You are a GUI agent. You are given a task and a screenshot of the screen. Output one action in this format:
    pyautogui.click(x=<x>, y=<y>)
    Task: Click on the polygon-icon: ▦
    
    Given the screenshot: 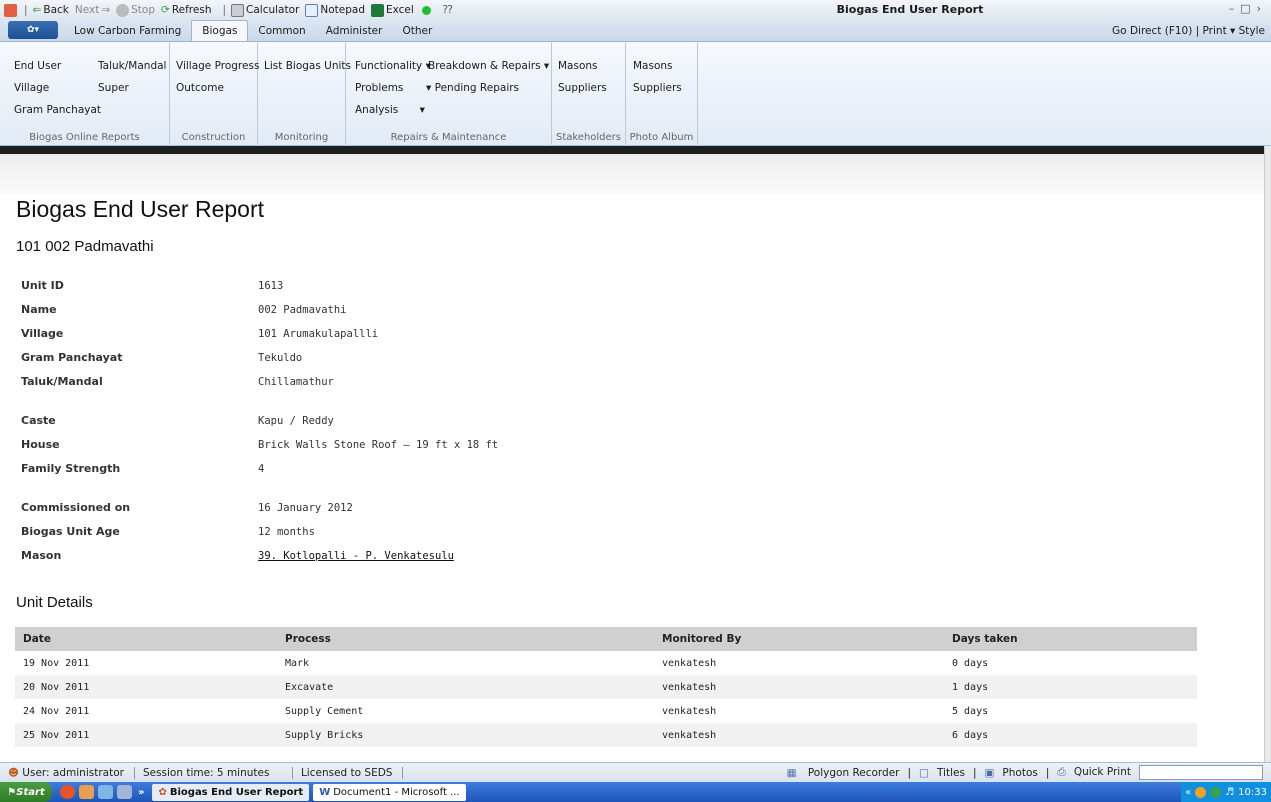 What is the action you would take?
    pyautogui.click(x=791, y=772)
    